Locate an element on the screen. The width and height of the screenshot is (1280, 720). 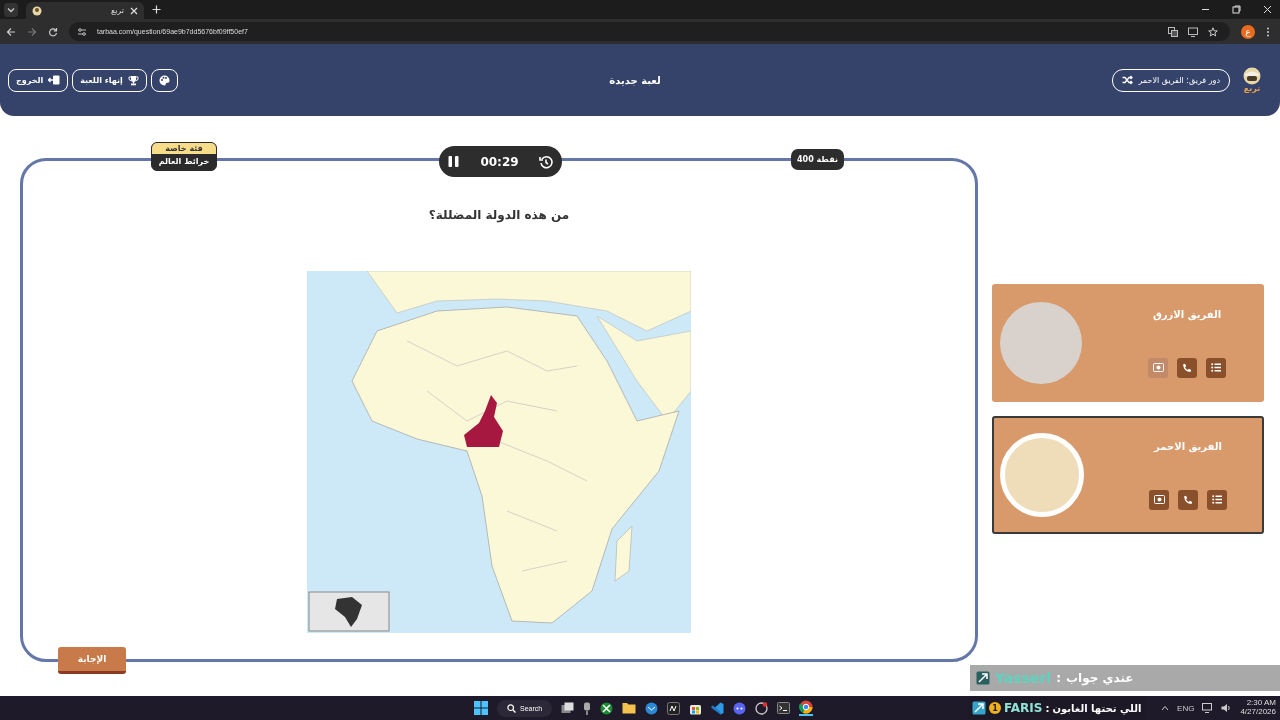
xbox-icon is located at coordinates (607, 708).